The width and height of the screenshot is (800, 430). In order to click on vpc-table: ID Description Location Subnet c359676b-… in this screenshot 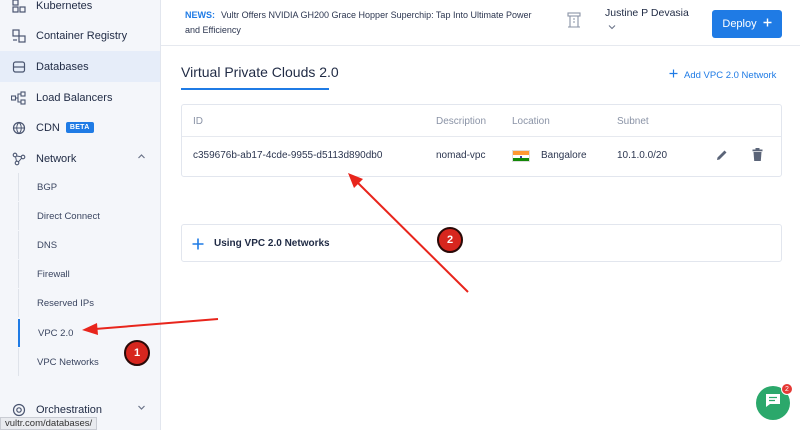, I will do `click(481, 140)`.